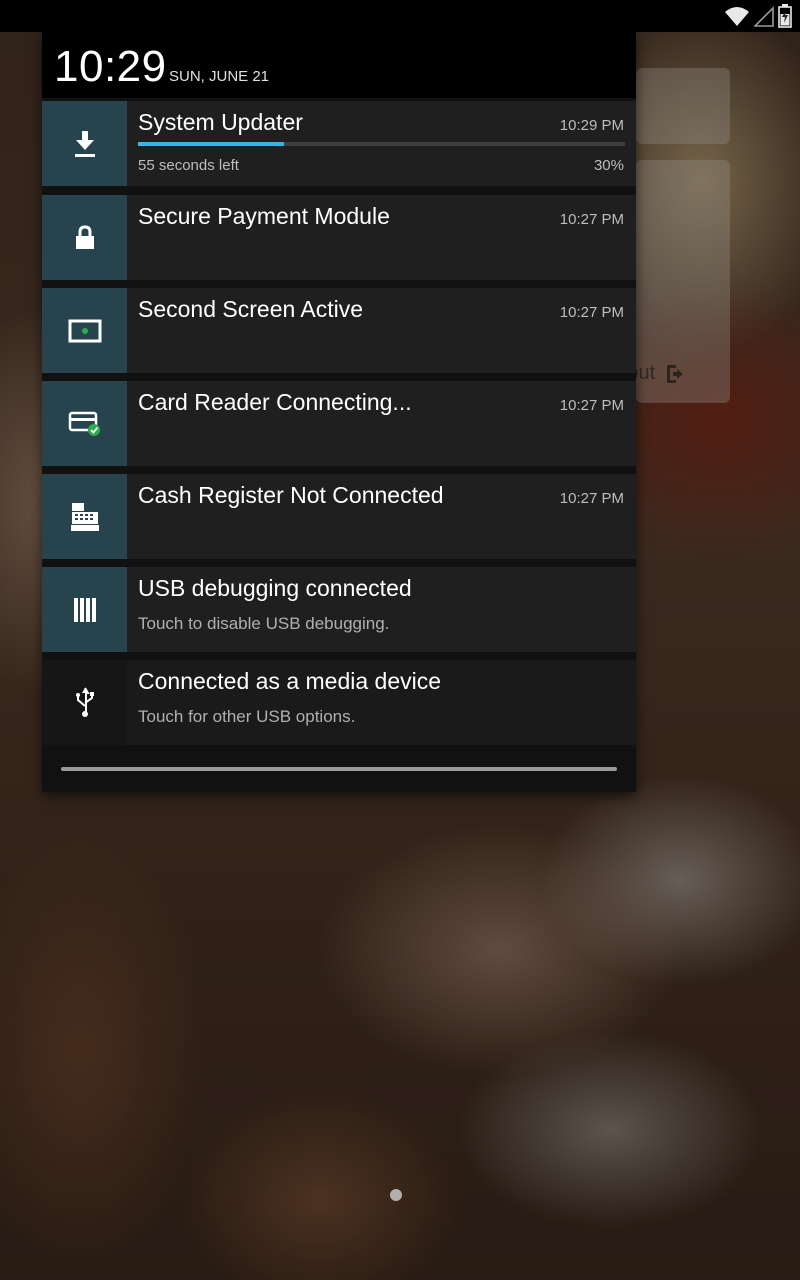 The image size is (800, 1280). I want to click on progress-percent: 30%, so click(608, 165).